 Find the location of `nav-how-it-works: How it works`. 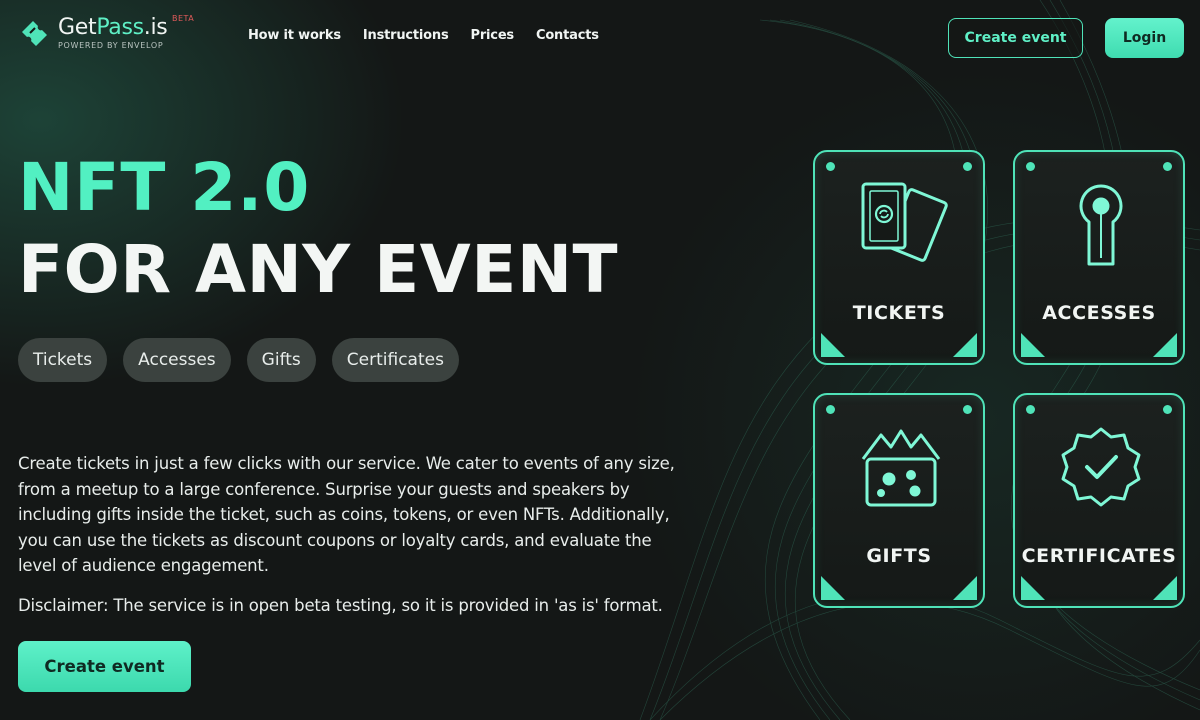

nav-how-it-works: How it works is located at coordinates (294, 35).